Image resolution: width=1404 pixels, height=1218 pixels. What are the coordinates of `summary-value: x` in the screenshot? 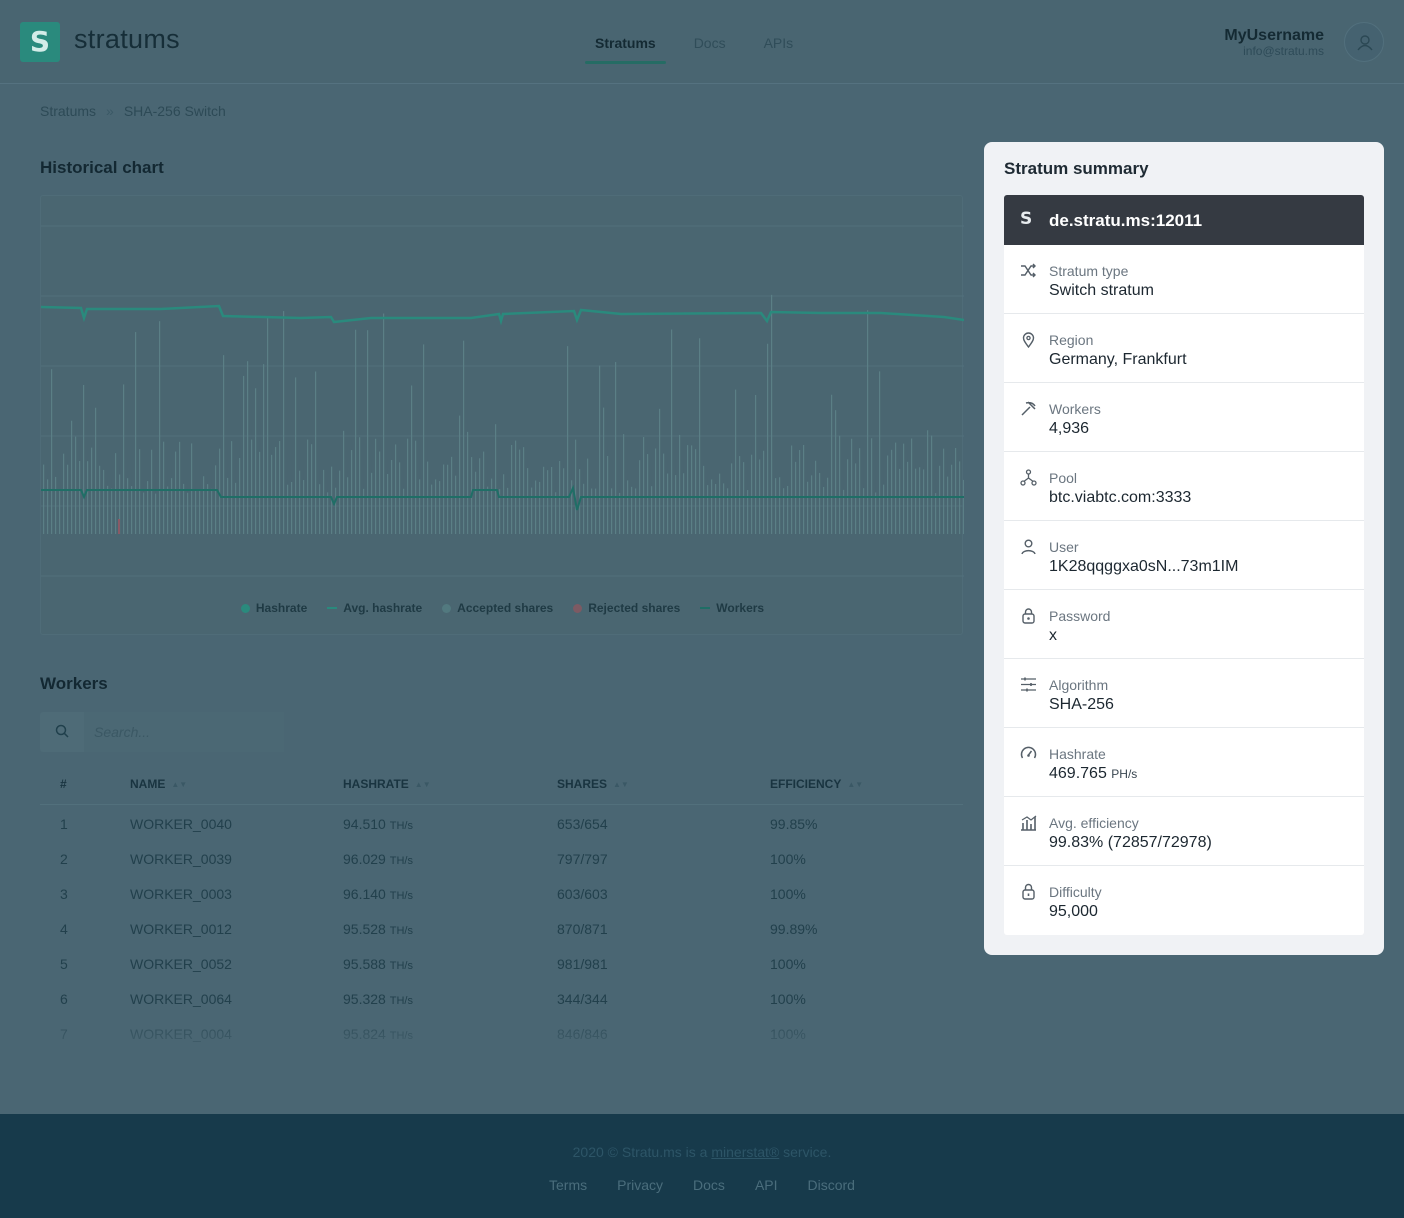 It's located at (1053, 636).